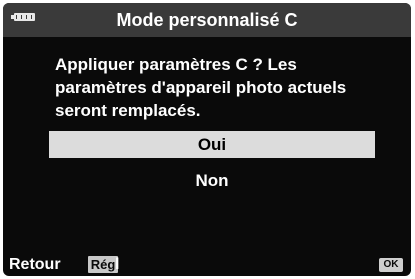 This screenshot has height=279, width=415. I want to click on menu-key-icon: Rég, so click(103, 264).